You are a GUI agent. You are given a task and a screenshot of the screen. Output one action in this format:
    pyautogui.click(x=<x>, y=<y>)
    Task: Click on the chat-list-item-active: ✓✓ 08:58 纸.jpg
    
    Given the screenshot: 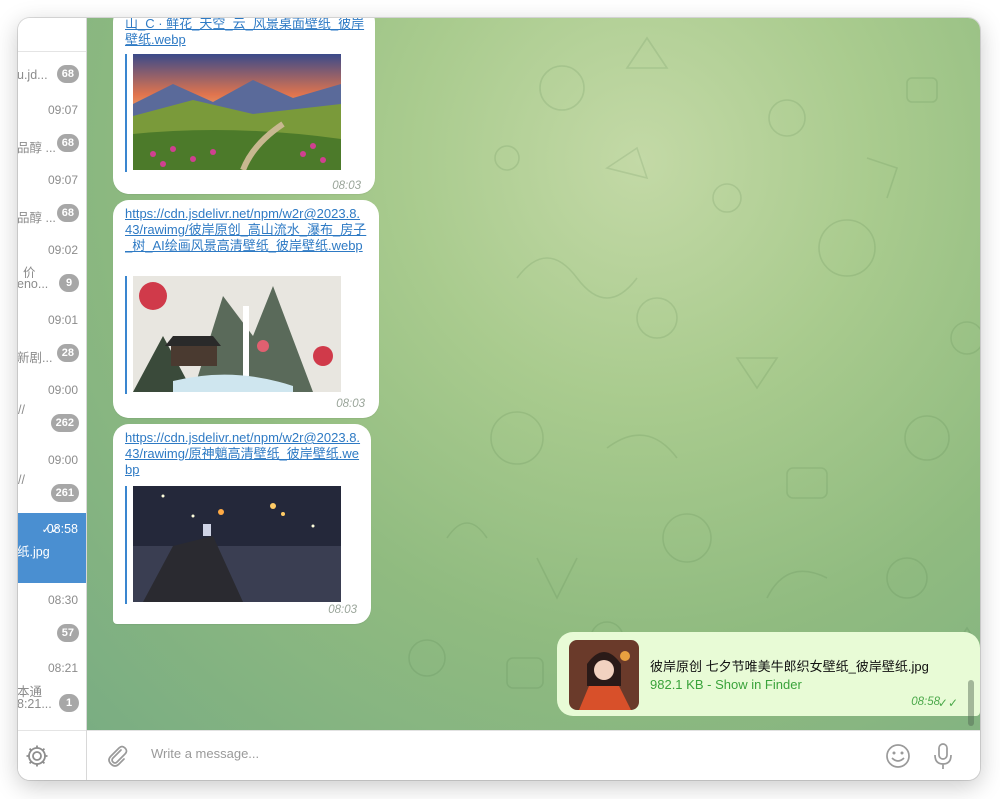 What is the action you would take?
    pyautogui.click(x=52, y=548)
    